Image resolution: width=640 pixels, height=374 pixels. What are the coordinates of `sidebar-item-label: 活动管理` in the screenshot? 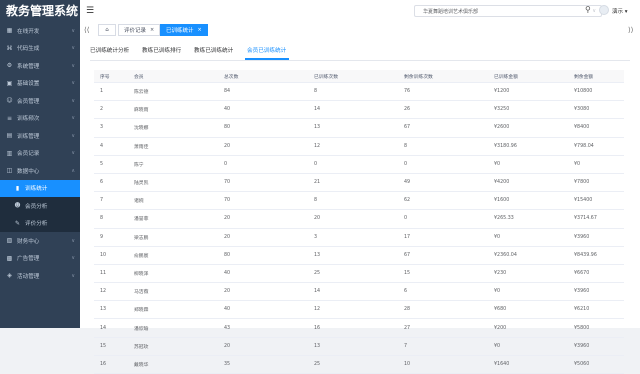 It's located at (28, 276).